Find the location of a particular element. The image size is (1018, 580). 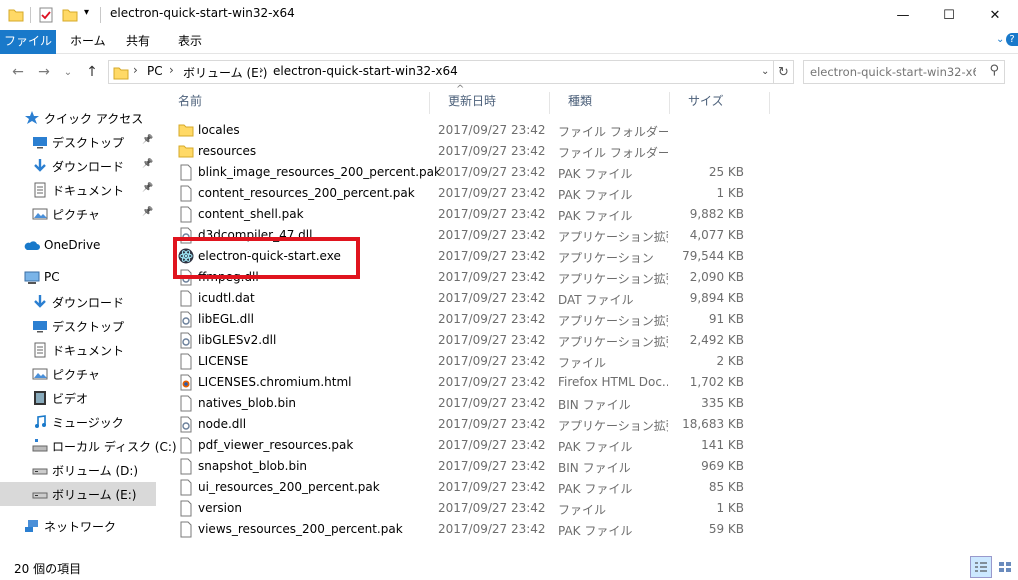

sidebar-item-label: ダウンロード is located at coordinates (88, 303).